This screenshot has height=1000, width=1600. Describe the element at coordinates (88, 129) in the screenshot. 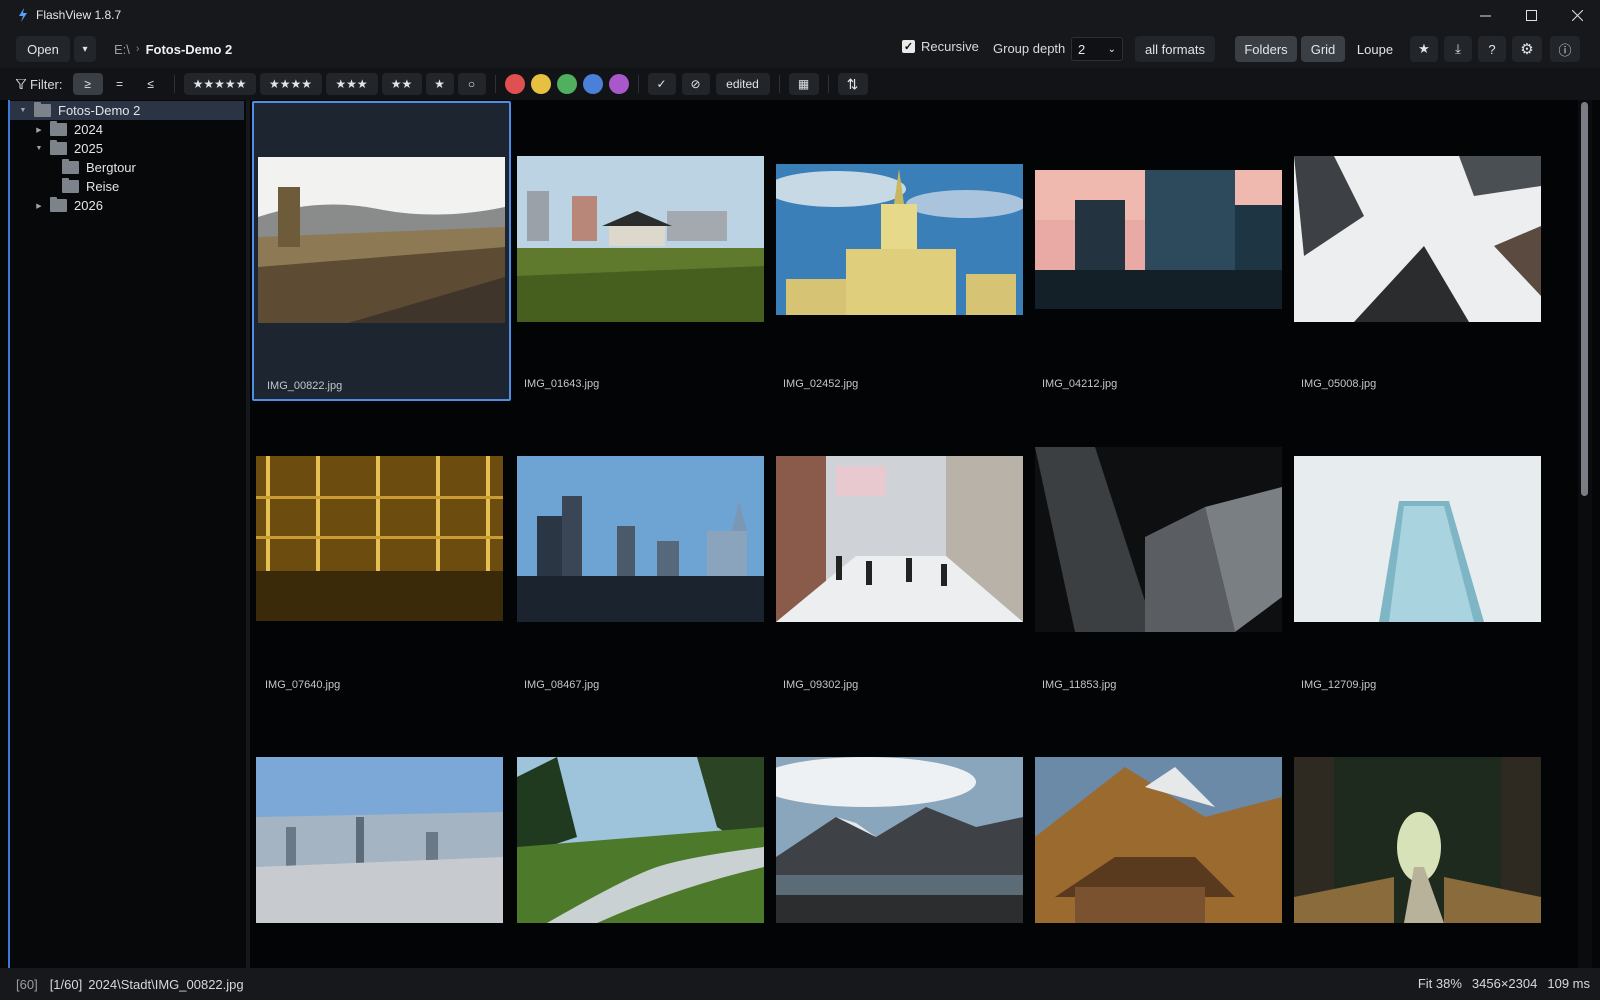

I see `tree-item-label: 2024` at that location.